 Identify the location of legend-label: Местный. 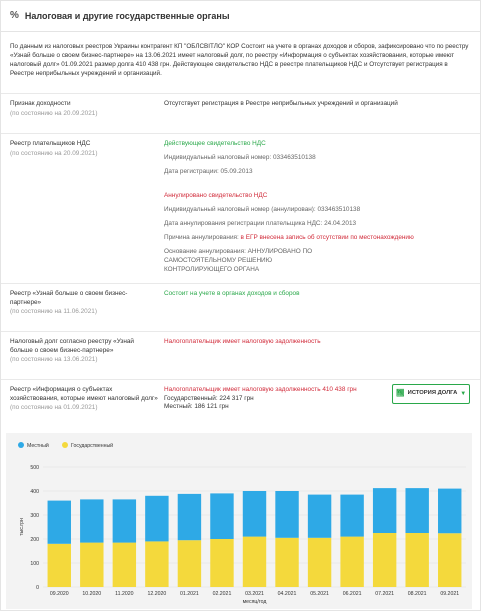
(38, 445).